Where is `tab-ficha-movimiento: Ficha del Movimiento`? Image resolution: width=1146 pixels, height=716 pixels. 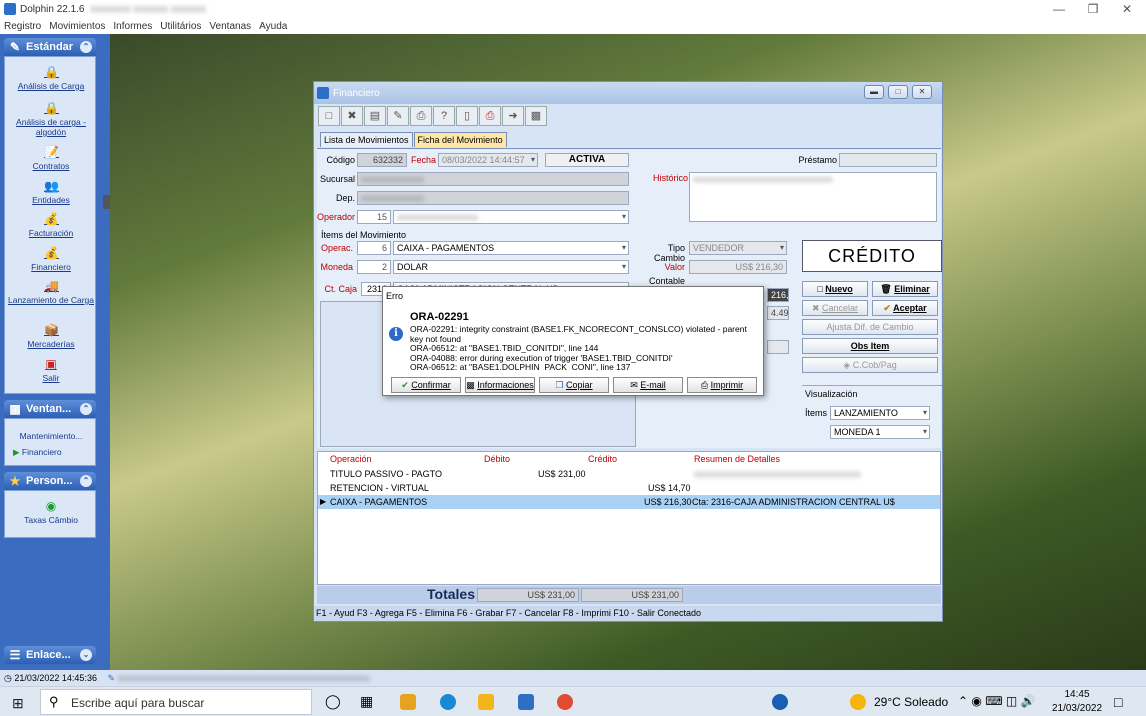 tab-ficha-movimiento: Ficha del Movimiento is located at coordinates (460, 139).